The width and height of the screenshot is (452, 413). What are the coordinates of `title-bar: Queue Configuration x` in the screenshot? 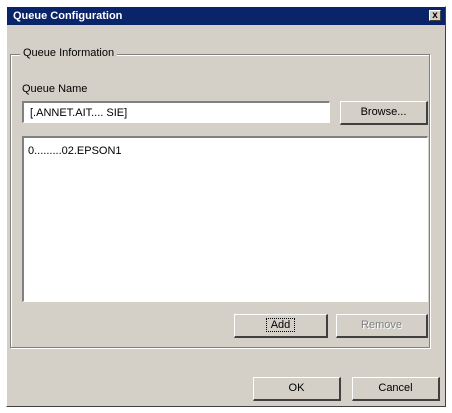 It's located at (226, 16).